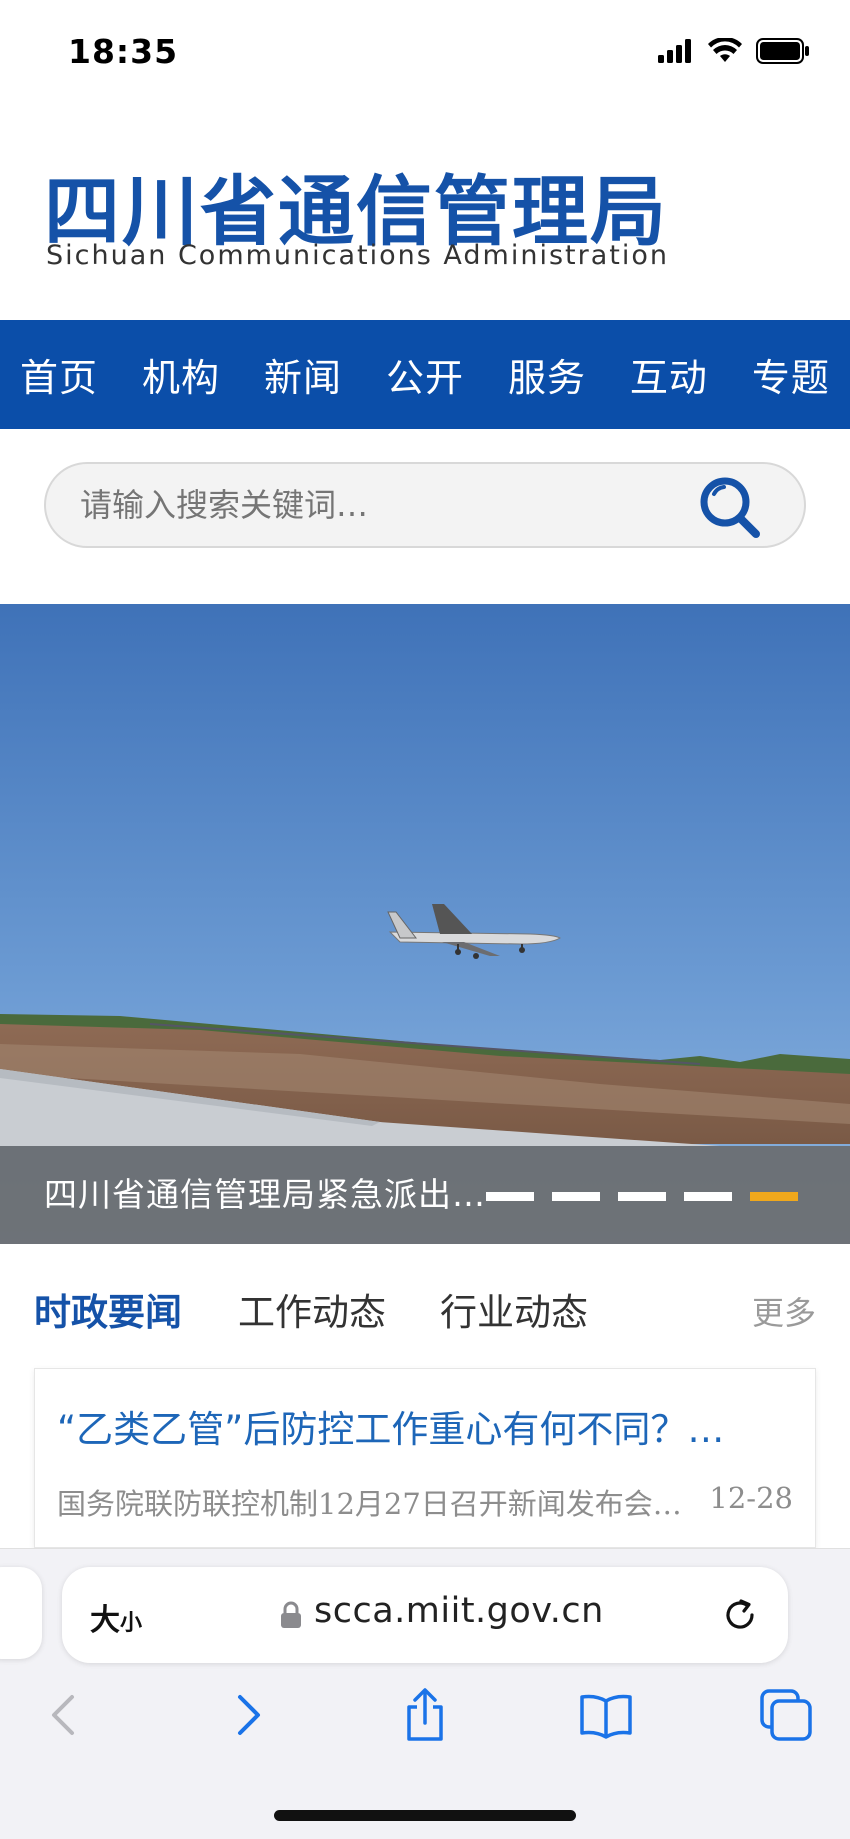 The width and height of the screenshot is (850, 1839). I want to click on search-input, so click(380, 505).